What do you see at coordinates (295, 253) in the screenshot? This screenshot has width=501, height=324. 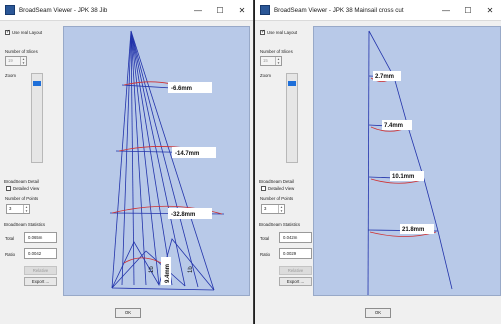 I see `ratio-value: 0.0029` at bounding box center [295, 253].